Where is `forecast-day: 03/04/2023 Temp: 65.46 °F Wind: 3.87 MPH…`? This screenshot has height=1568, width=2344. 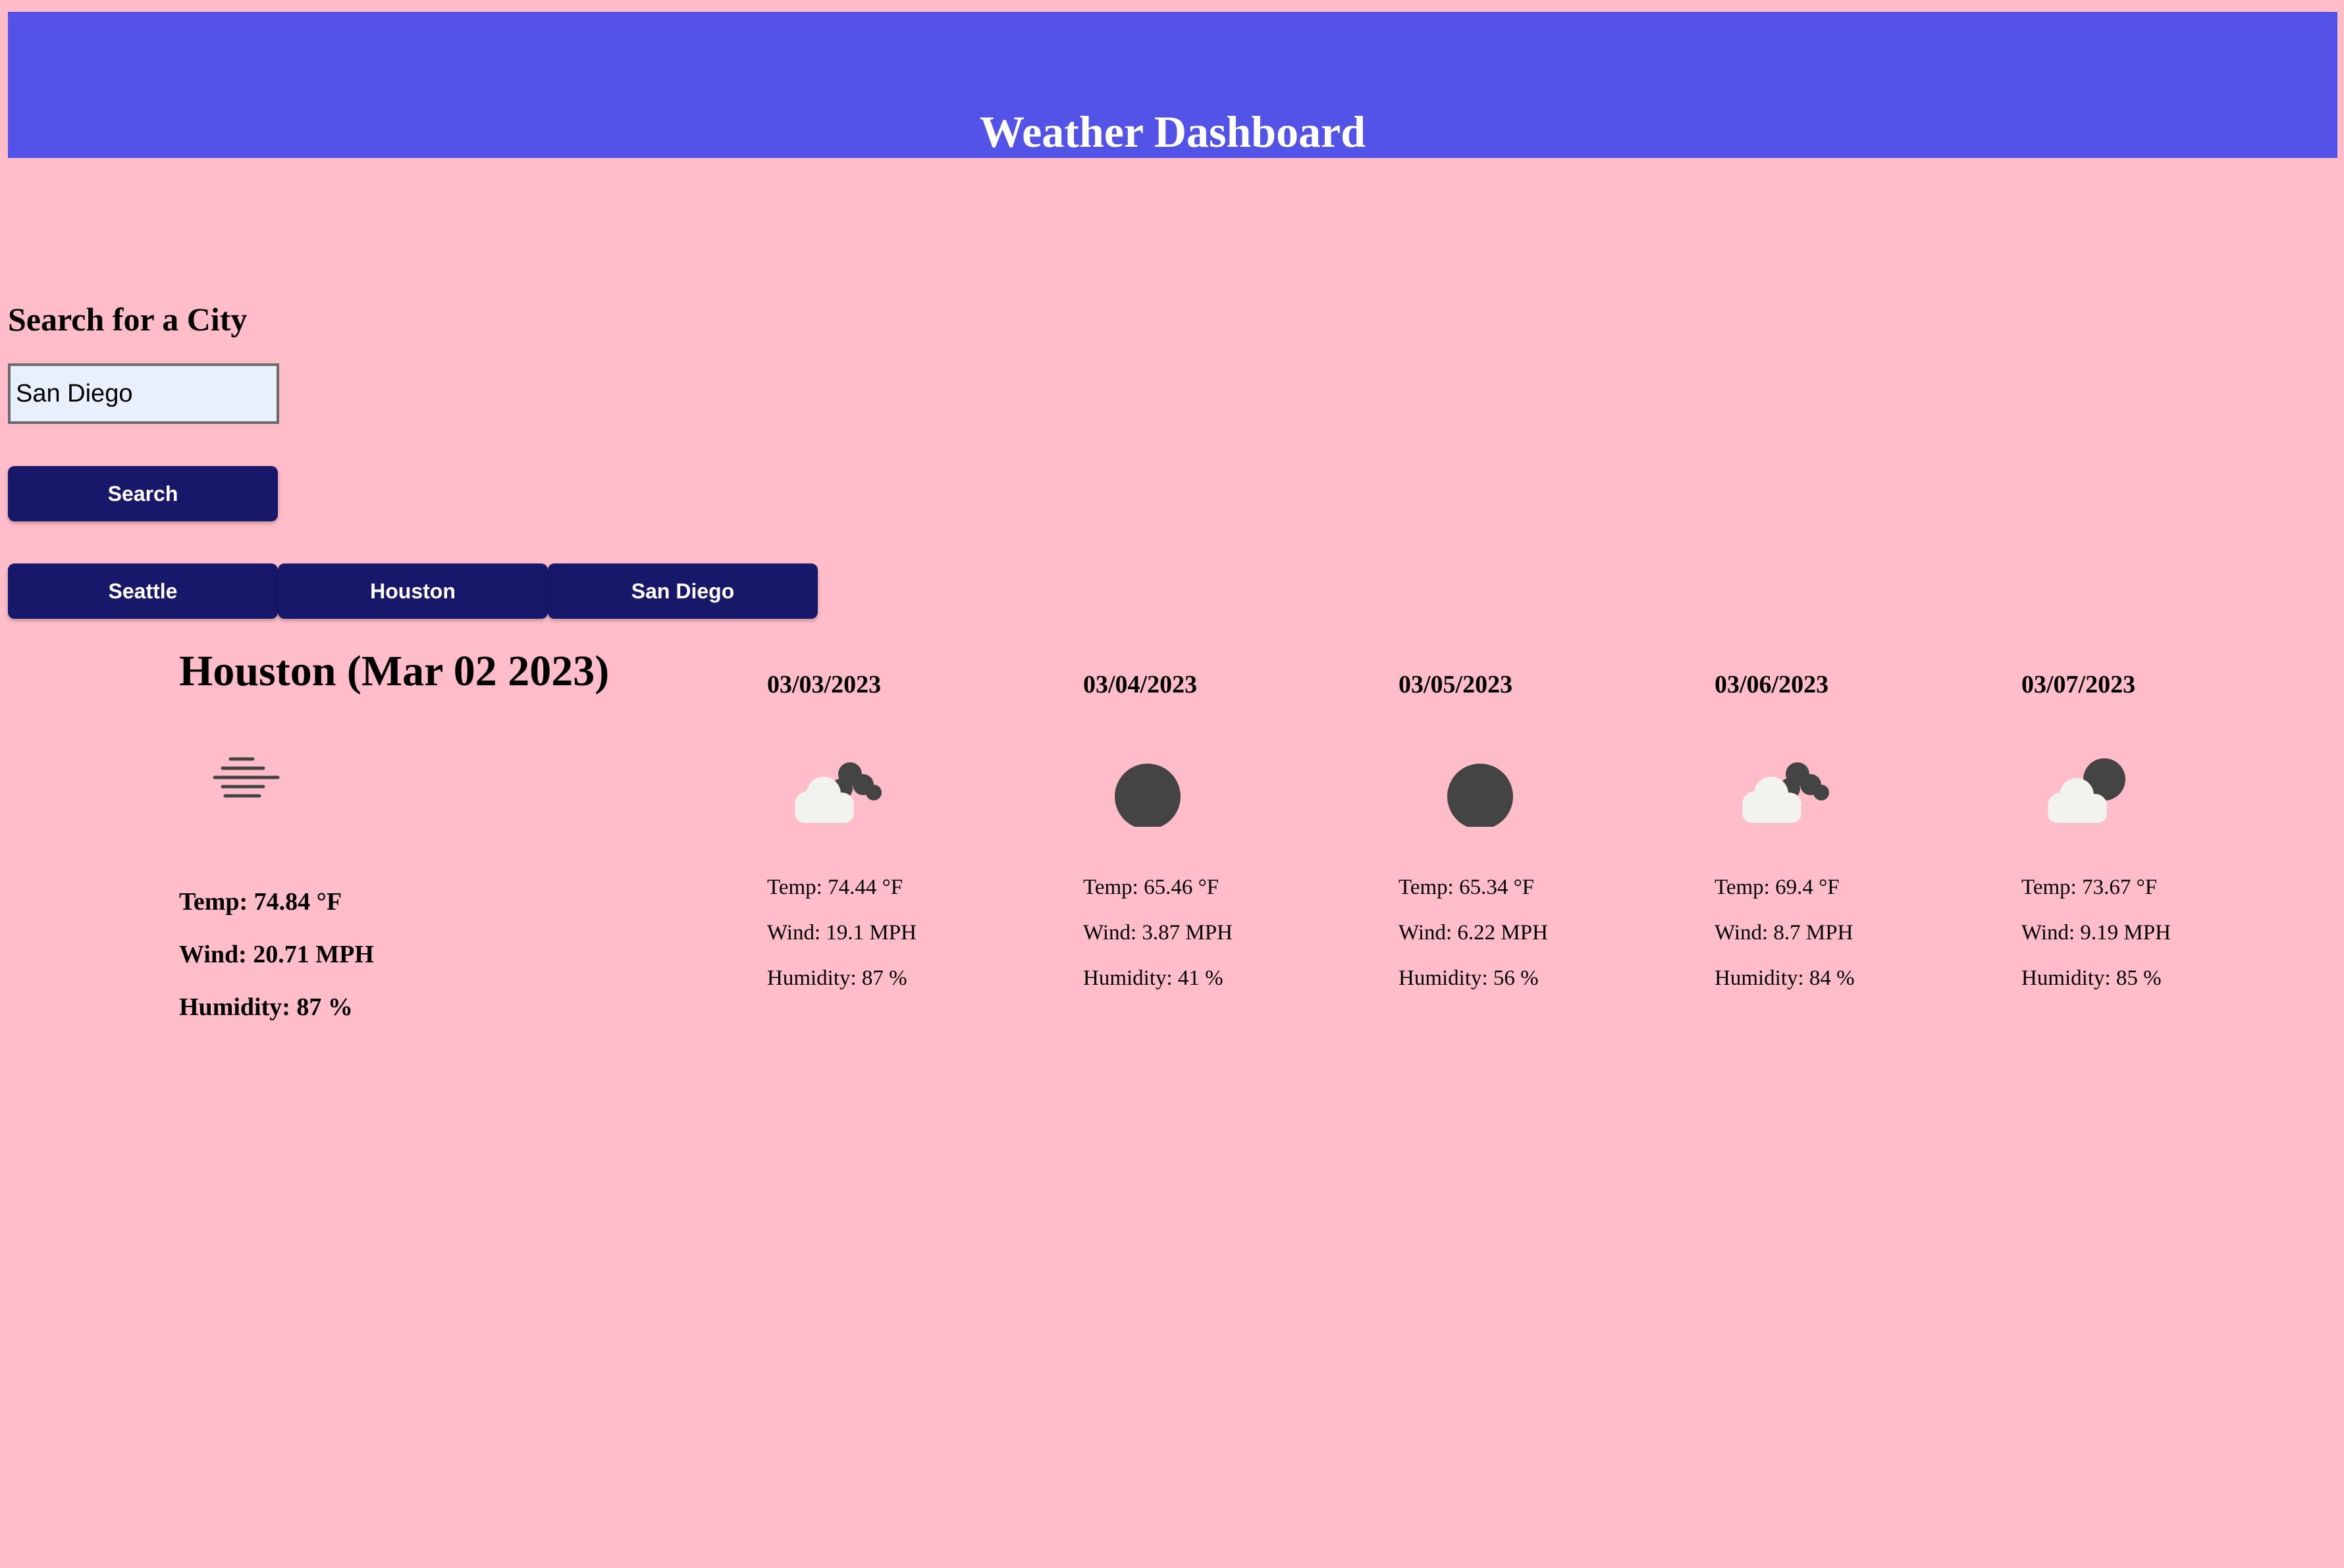 forecast-day: 03/04/2023 Temp: 65.46 °F Wind: 3.87 MPH… is located at coordinates (1228, 828).